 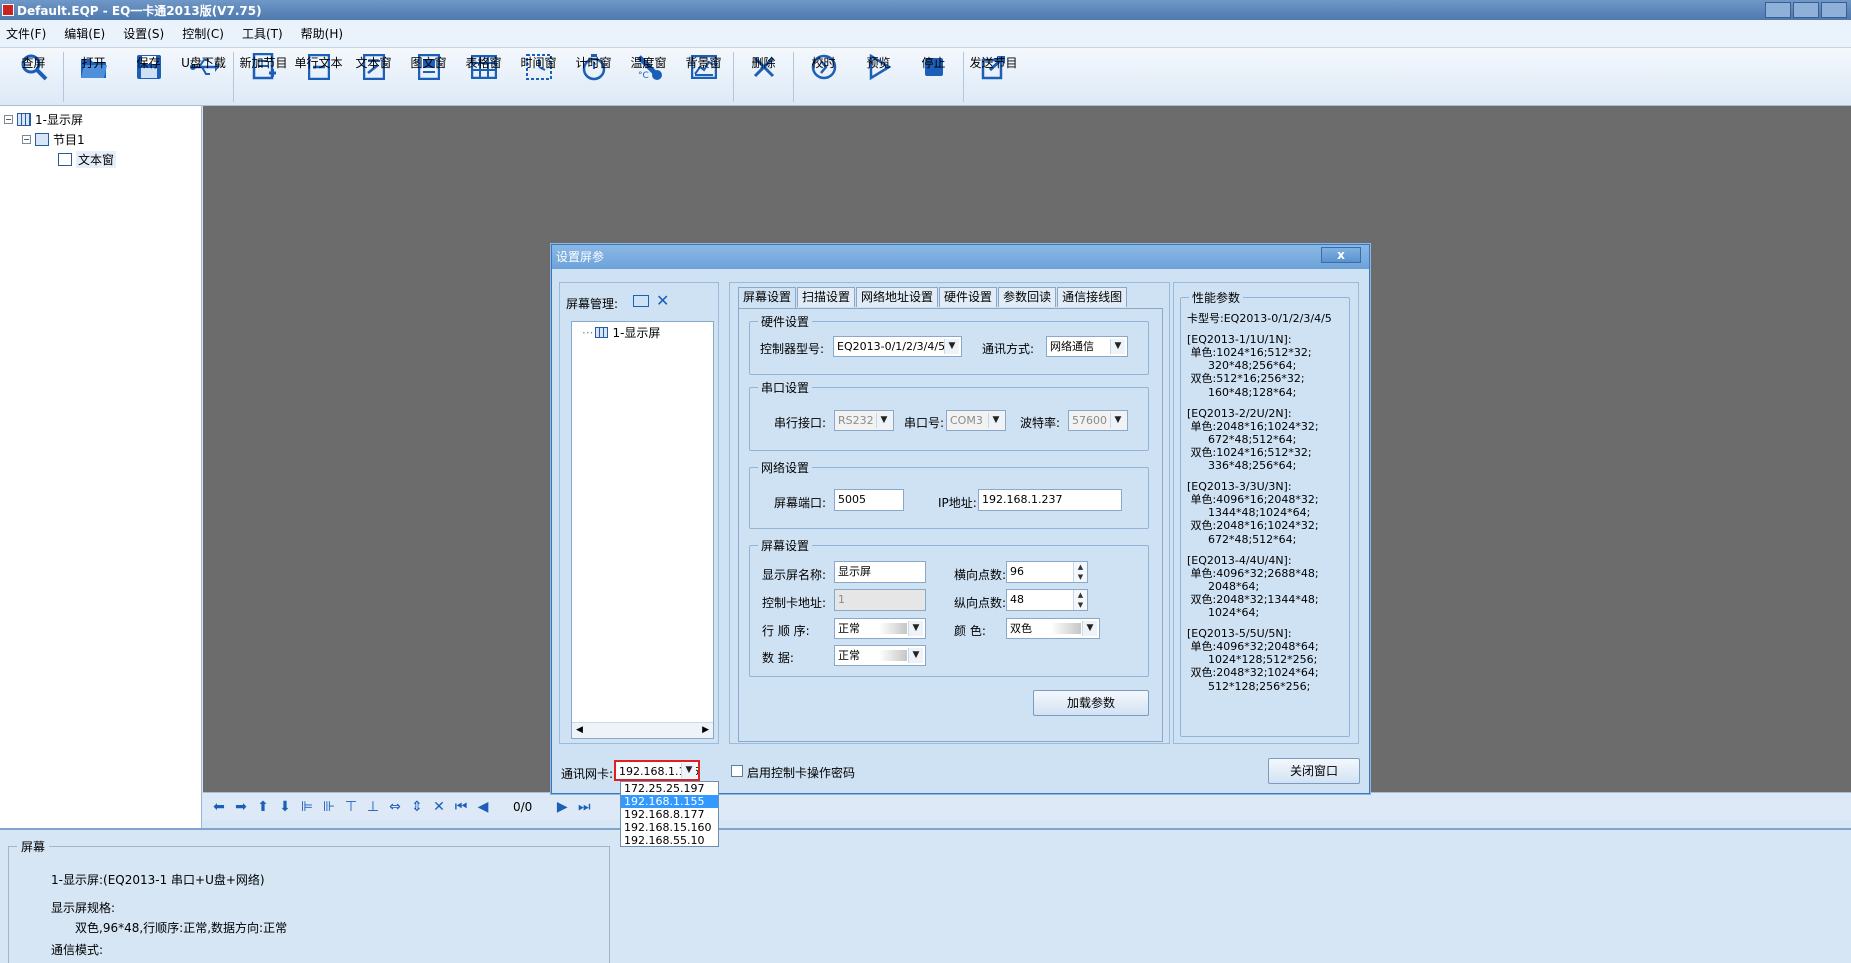 I want to click on menu-file: 文件(F), so click(x=29, y=33).